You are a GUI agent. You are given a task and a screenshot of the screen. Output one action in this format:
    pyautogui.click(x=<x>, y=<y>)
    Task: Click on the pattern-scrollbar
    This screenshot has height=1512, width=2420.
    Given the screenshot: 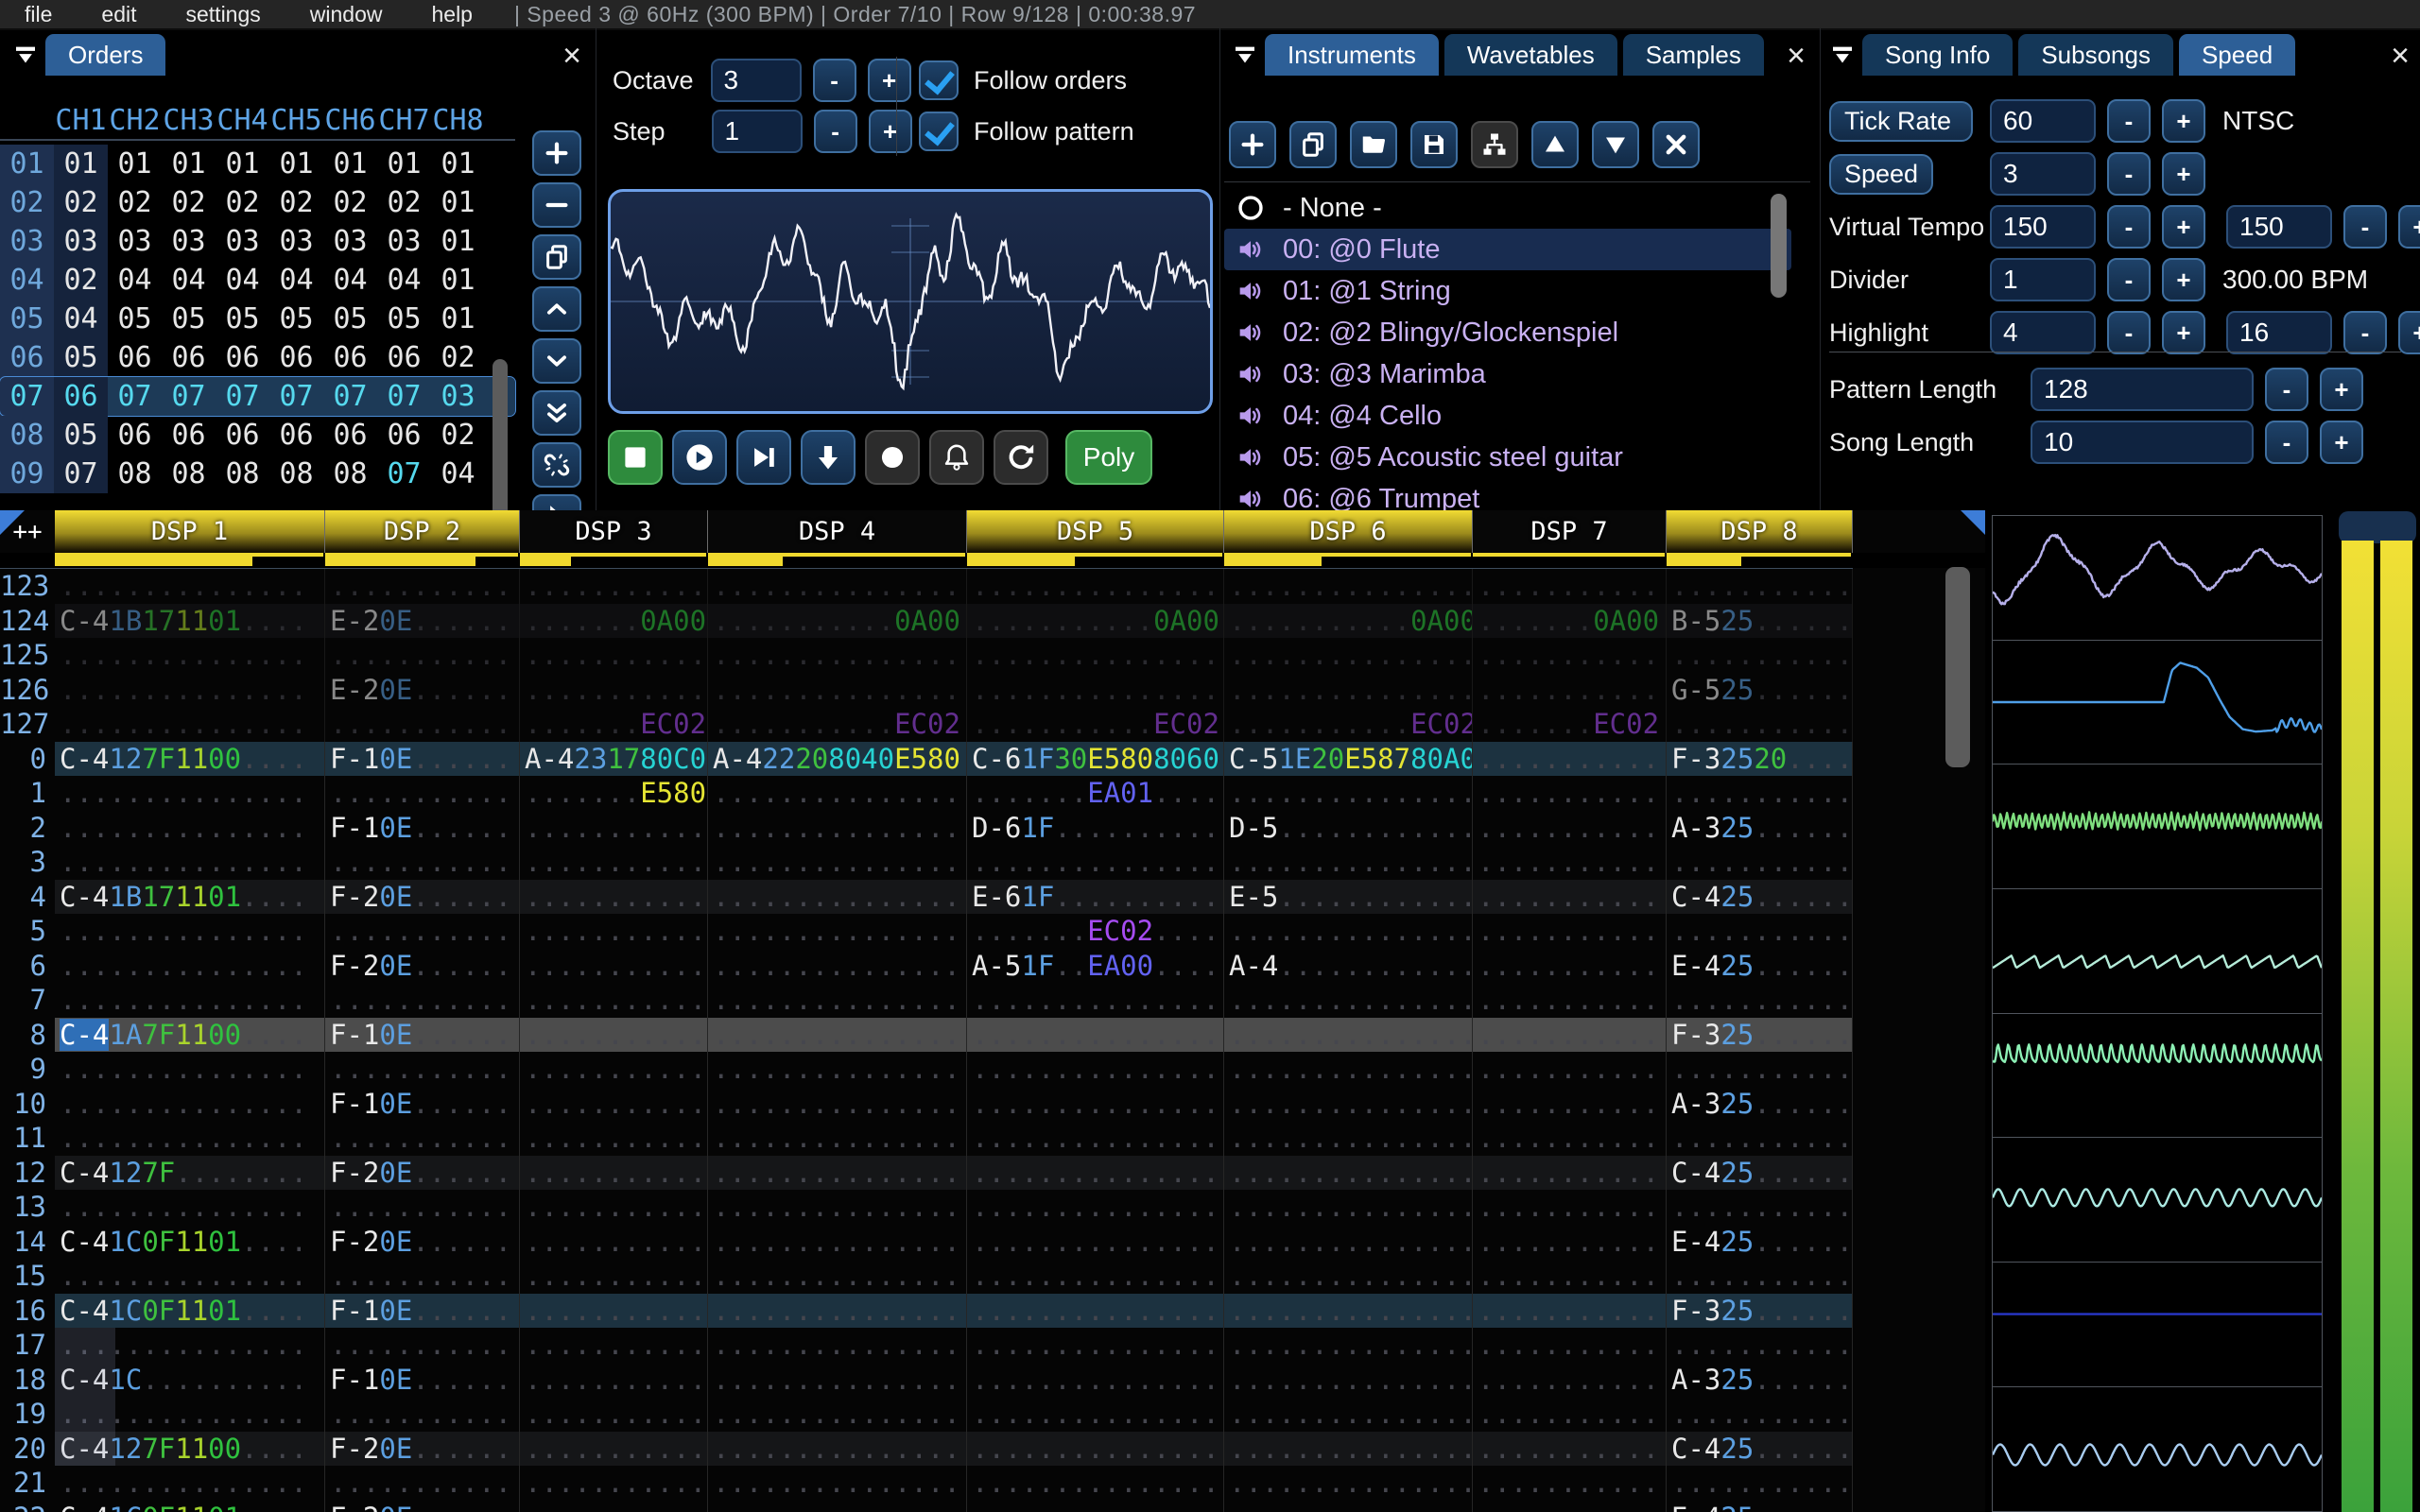 What is the action you would take?
    pyautogui.click(x=1957, y=667)
    